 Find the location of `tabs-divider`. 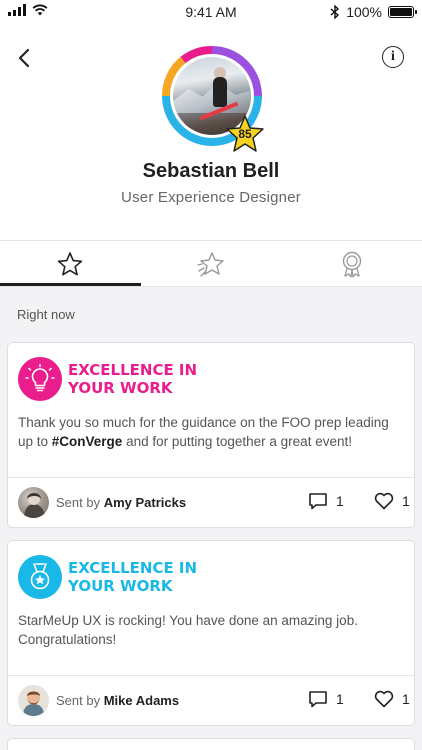

tabs-divider is located at coordinates (211, 286).